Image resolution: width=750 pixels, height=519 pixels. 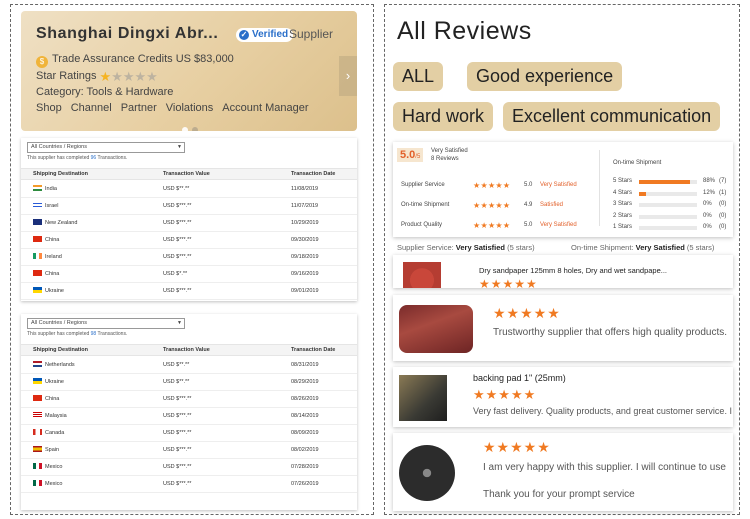 I want to click on service-value: Very Satisfied, so click(x=480, y=247).